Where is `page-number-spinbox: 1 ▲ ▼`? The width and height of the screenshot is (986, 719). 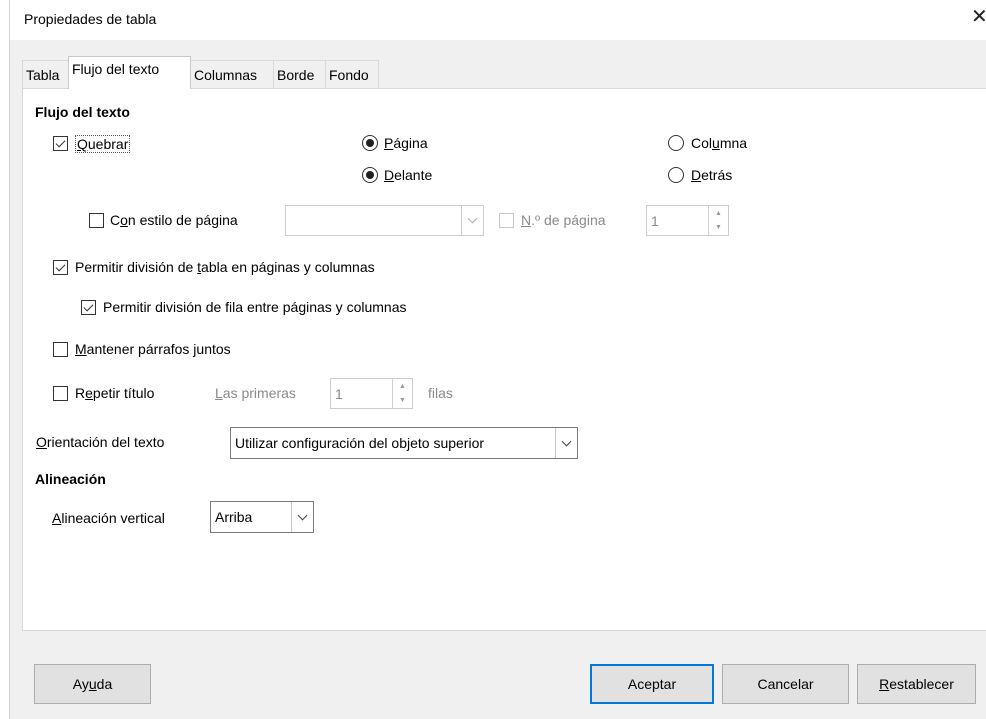
page-number-spinbox: 1 ▲ ▼ is located at coordinates (687, 220).